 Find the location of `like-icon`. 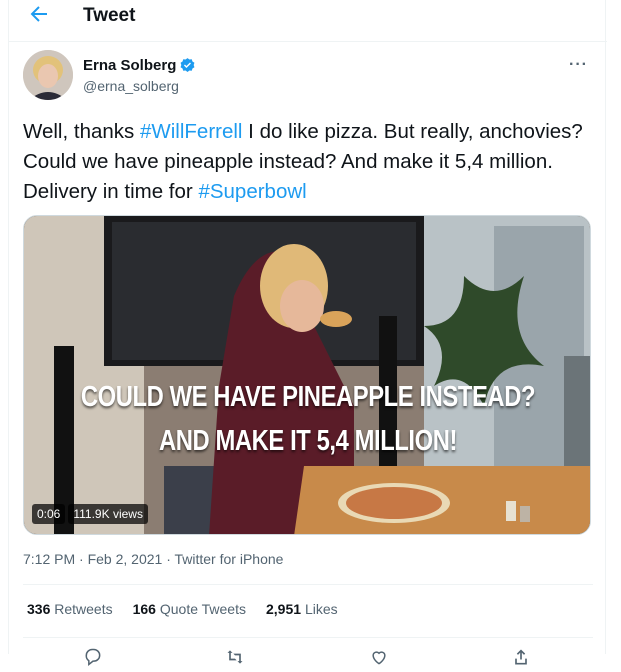

like-icon is located at coordinates (379, 659).